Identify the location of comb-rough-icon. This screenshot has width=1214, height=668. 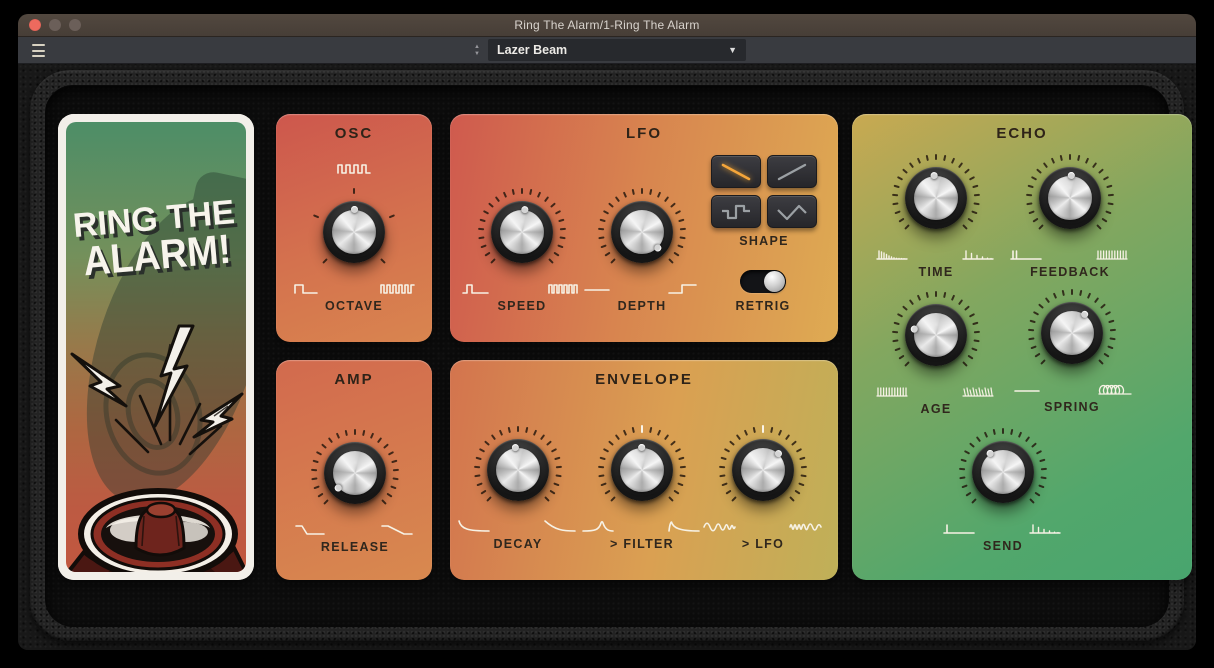
(979, 391).